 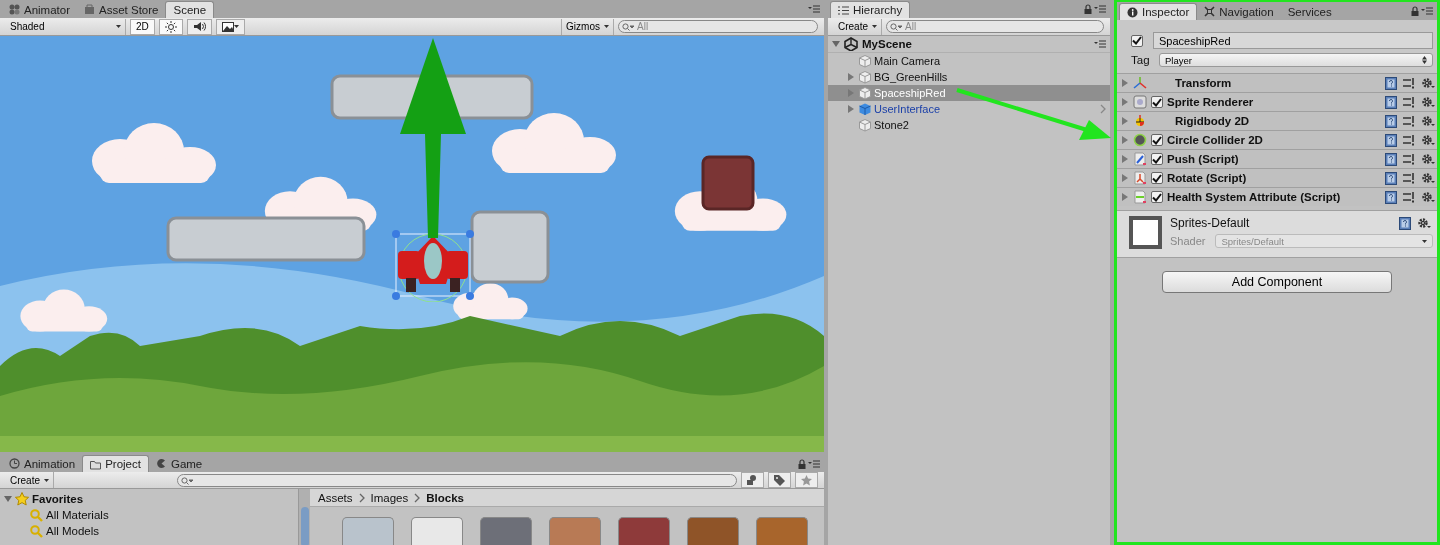 I want to click on effects-dropdown, so click(x=230, y=26).